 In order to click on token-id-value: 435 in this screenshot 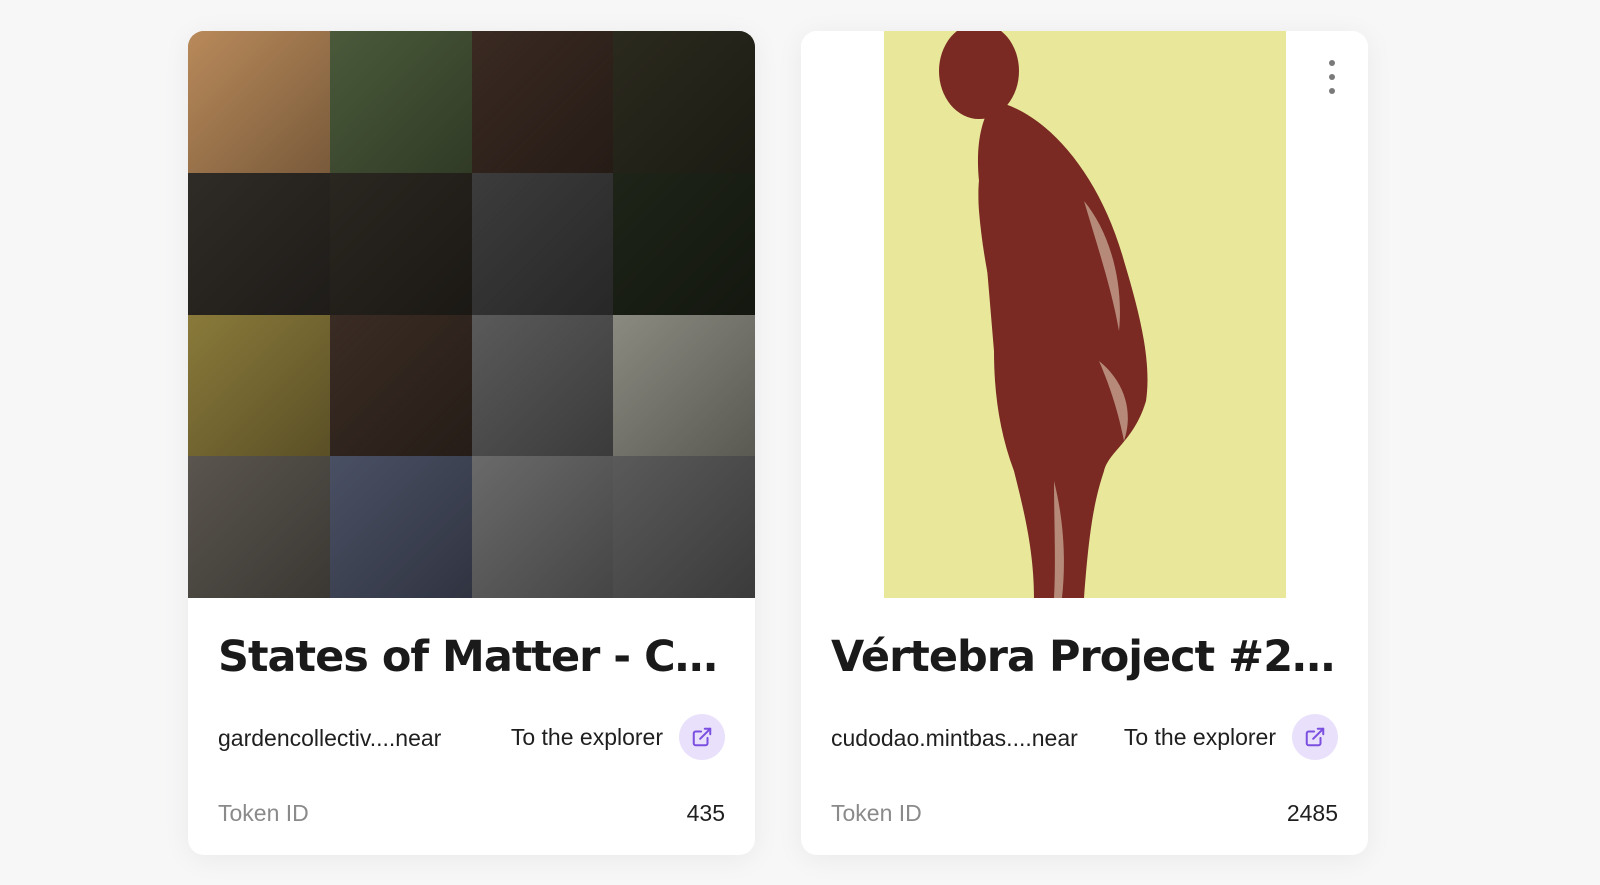, I will do `click(705, 813)`.